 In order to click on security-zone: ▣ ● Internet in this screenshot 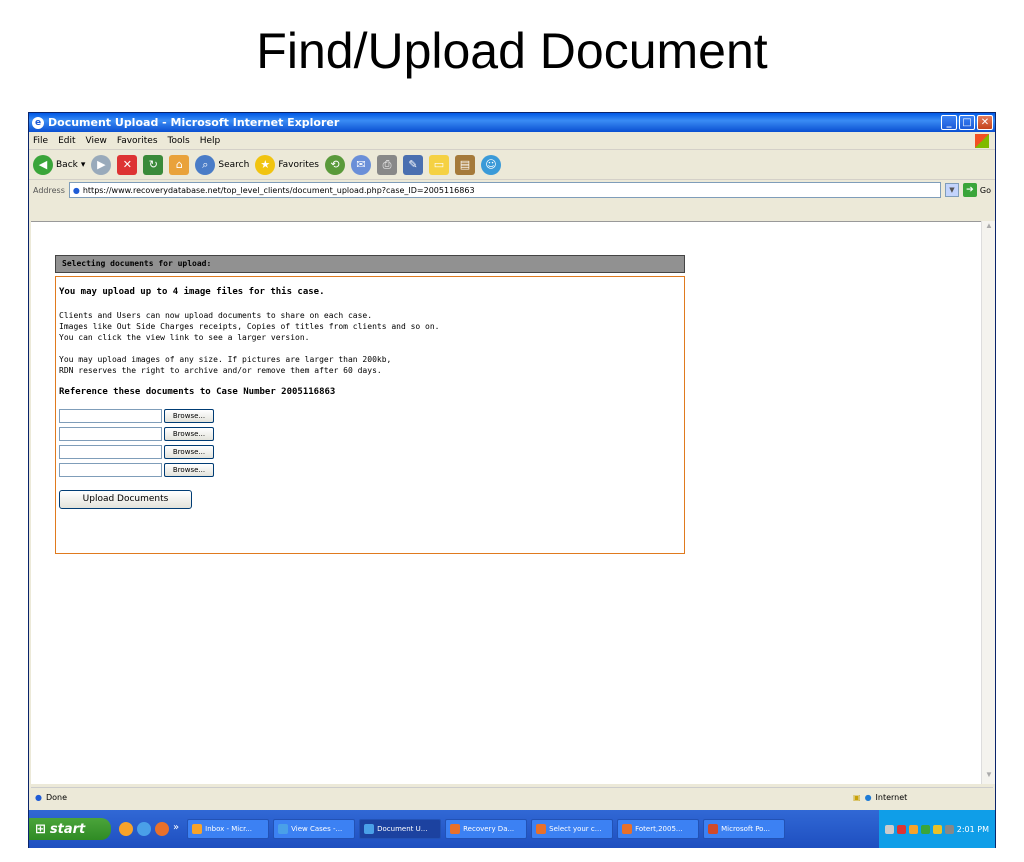, I will do `click(923, 797)`.